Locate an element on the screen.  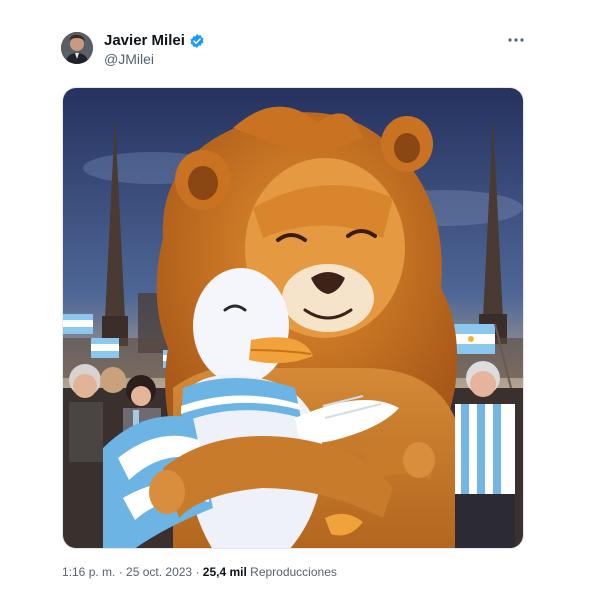
views-count: 25,4 mil is located at coordinates (224, 572).